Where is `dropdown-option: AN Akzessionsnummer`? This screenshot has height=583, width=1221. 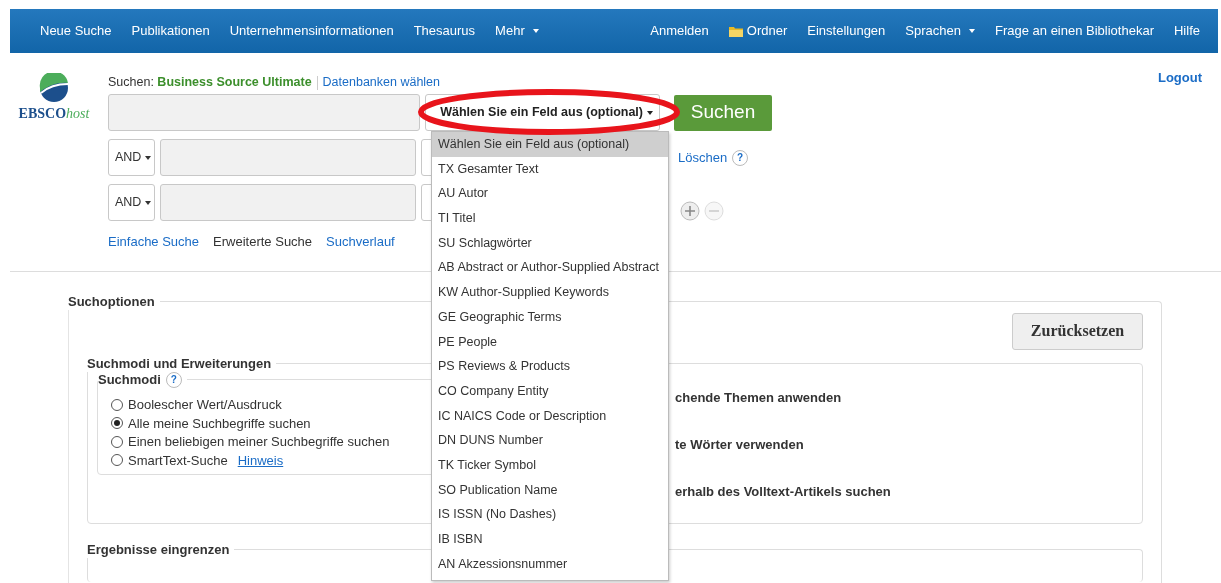
dropdown-option: AN Akzessionsnummer is located at coordinates (550, 564).